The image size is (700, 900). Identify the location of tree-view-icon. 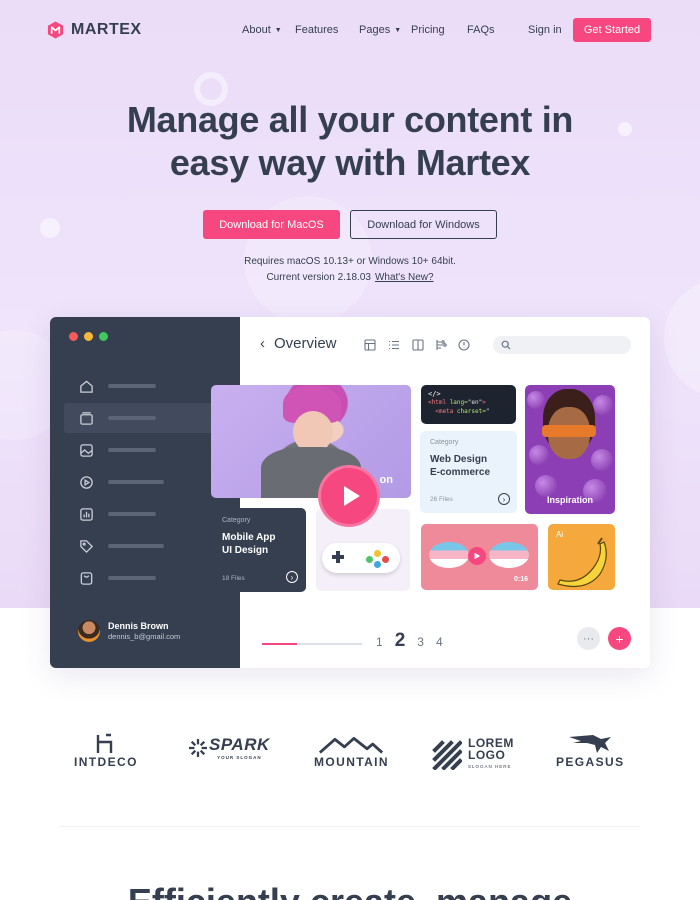
(441, 344).